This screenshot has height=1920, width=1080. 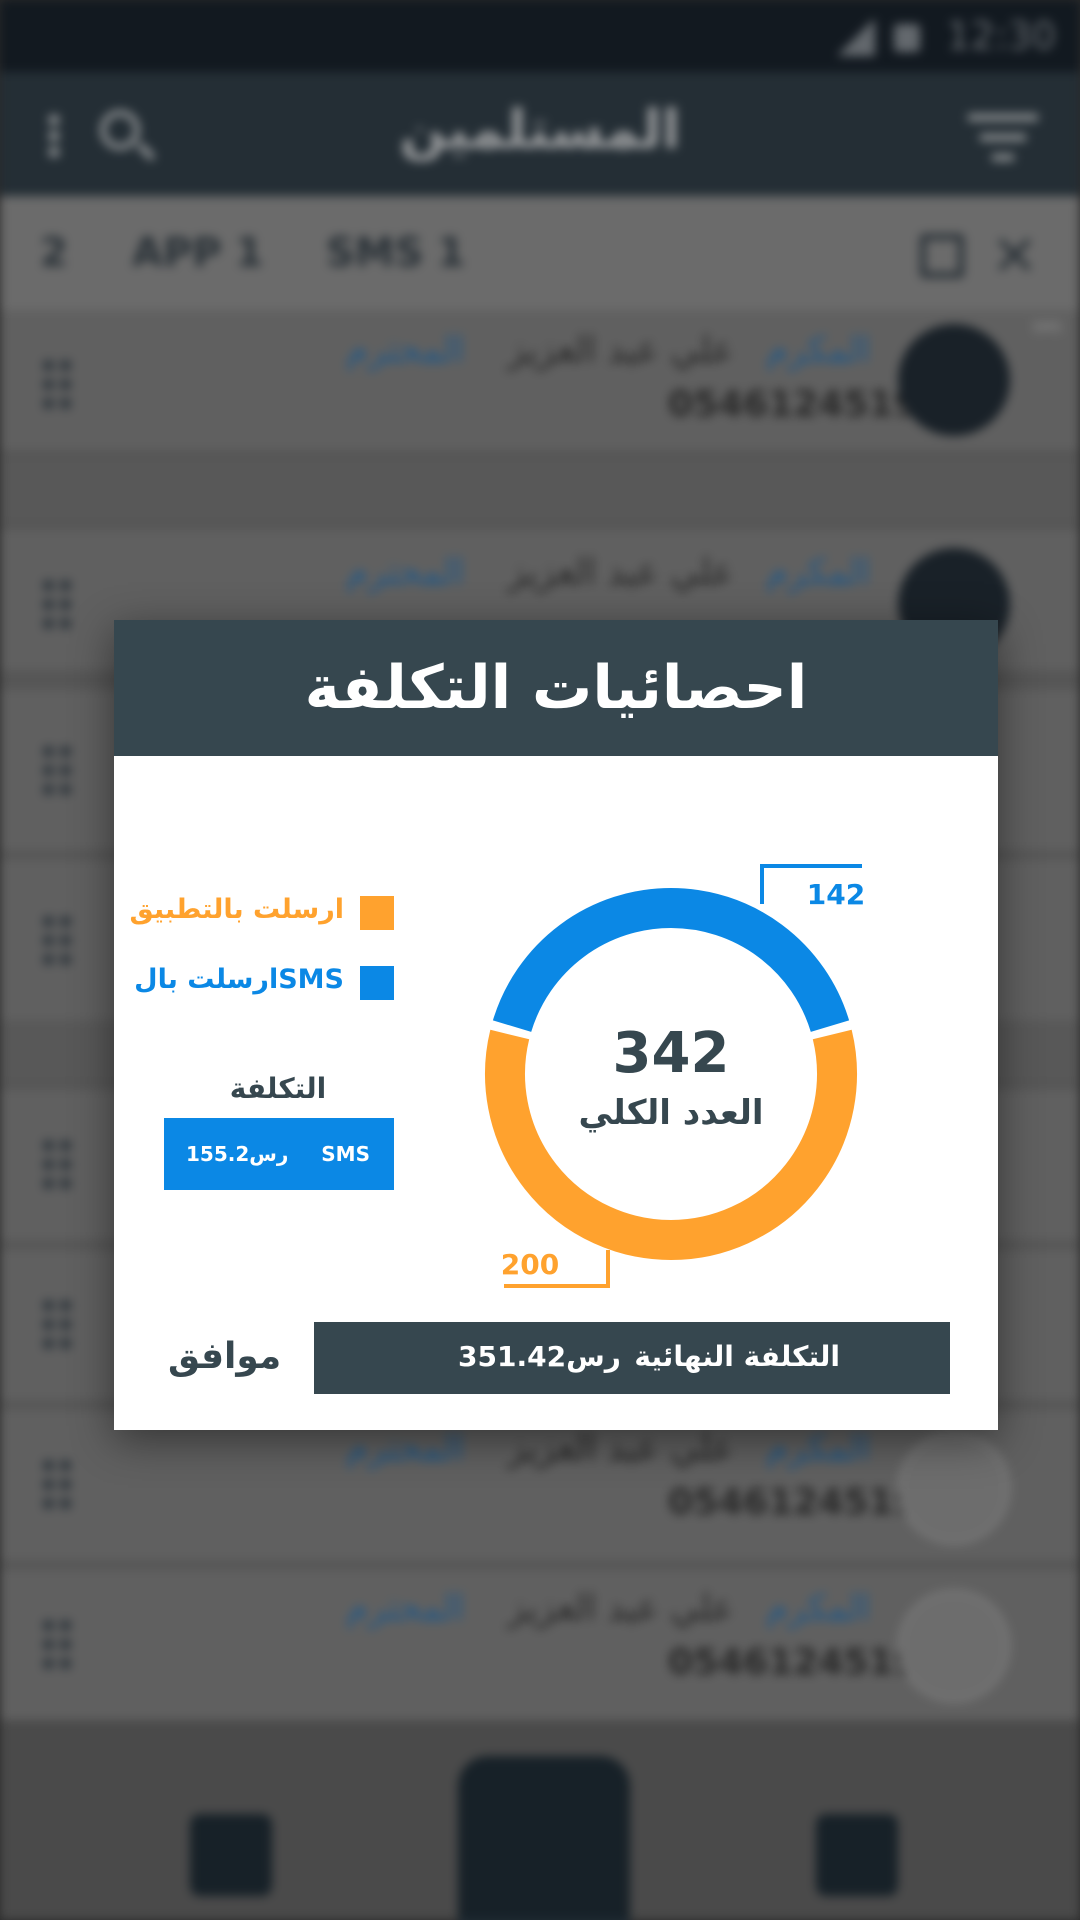 I want to click on legend-item-app: ارسلت بالتطبيق, so click(x=262, y=912).